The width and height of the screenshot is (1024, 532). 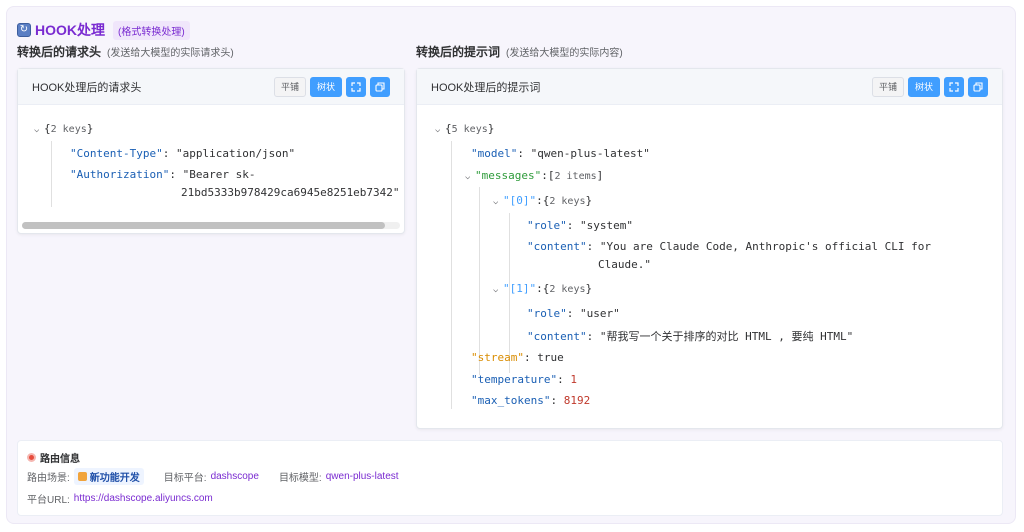 What do you see at coordinates (60, 459) in the screenshot?
I see `route-info-title: 路由信息` at bounding box center [60, 459].